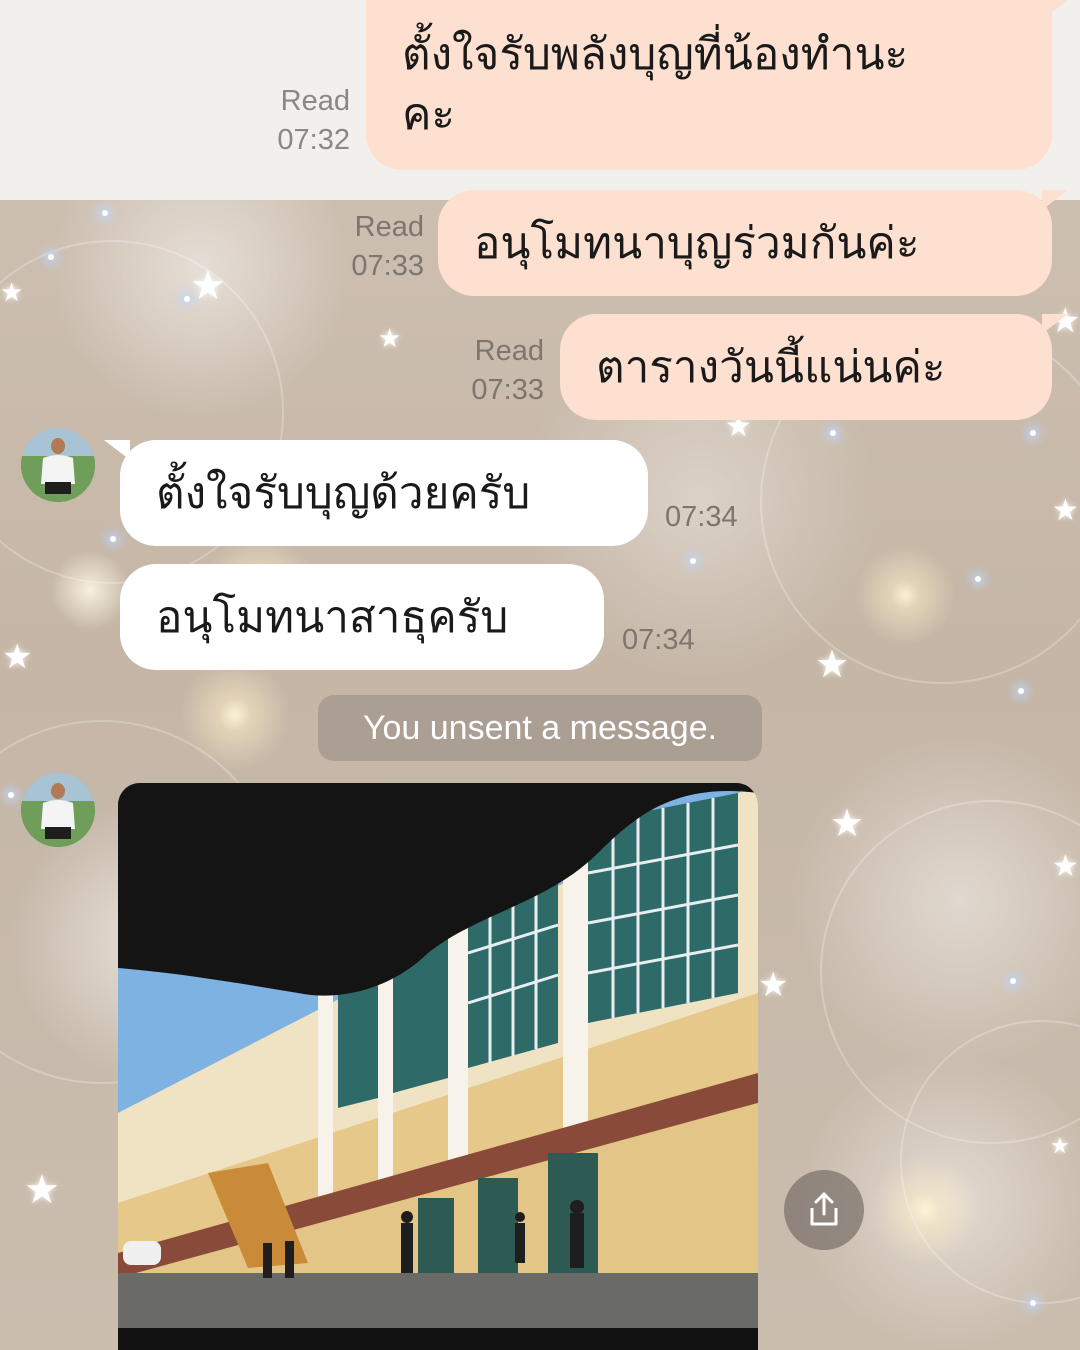  I want to click on incoming-message: อนุโมทนาสาธุครับ, so click(362, 617).